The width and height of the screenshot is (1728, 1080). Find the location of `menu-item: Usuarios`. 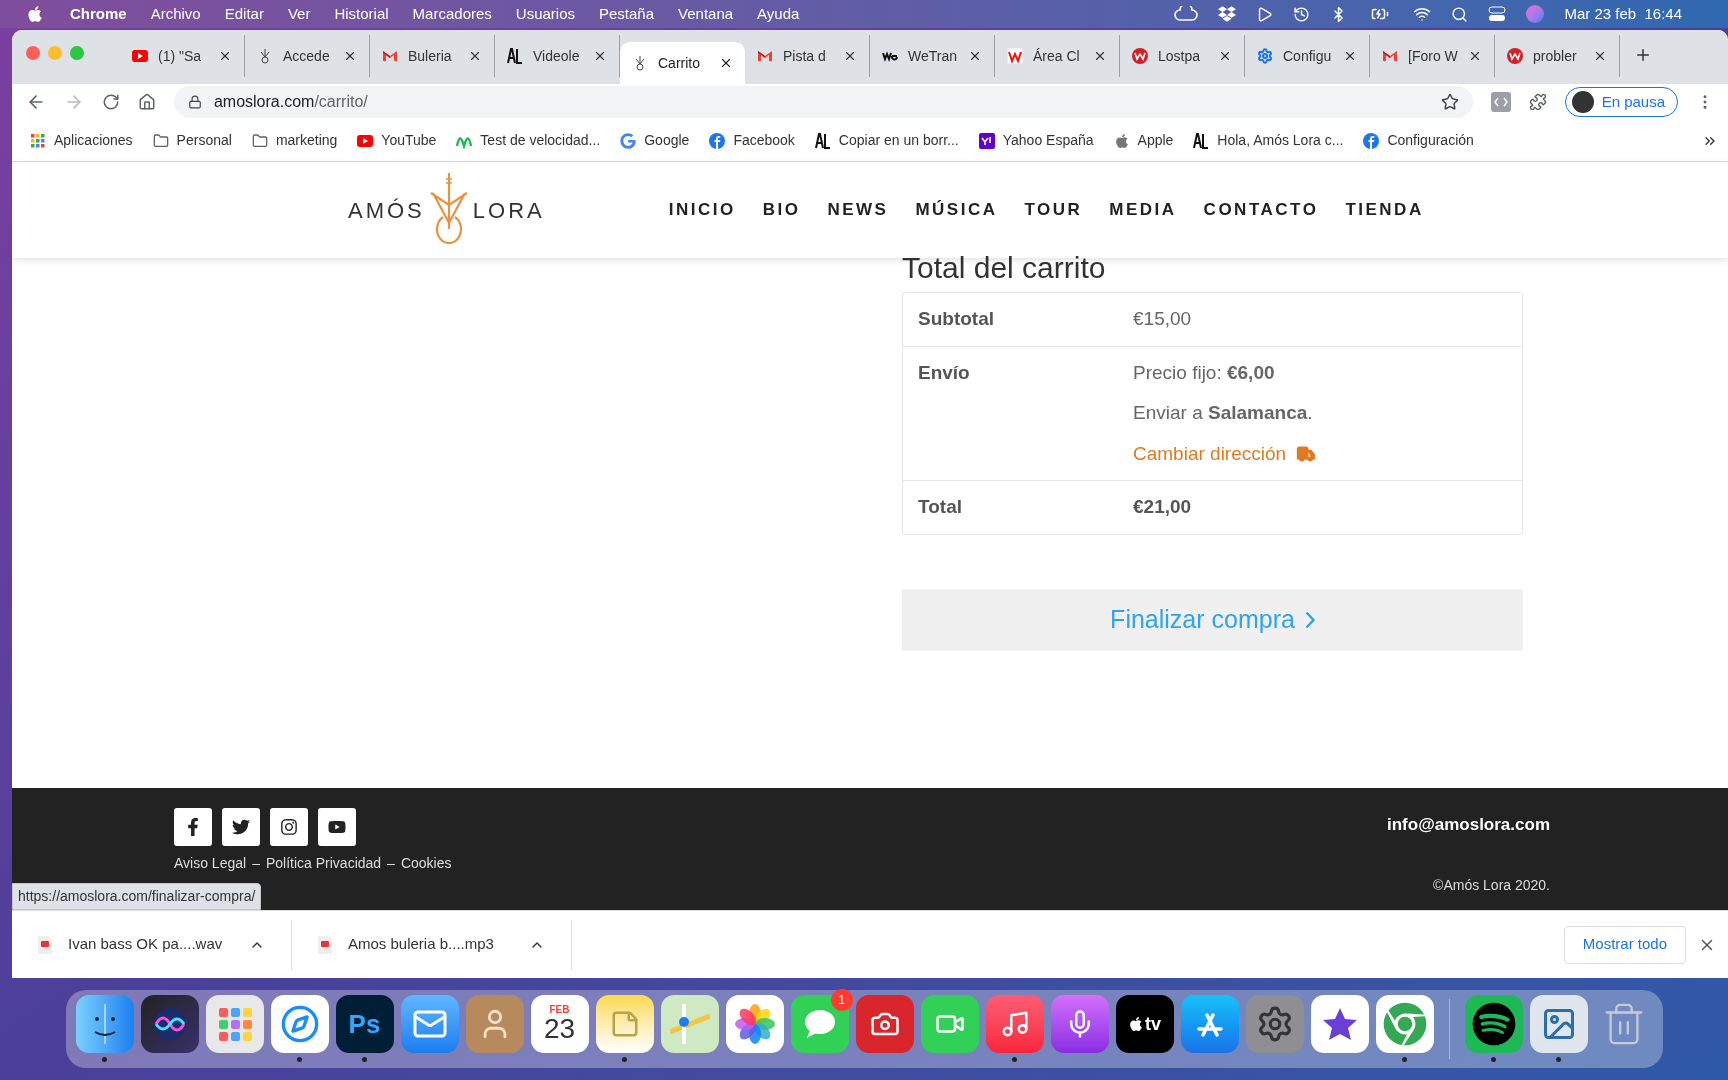

menu-item: Usuarios is located at coordinates (545, 14).